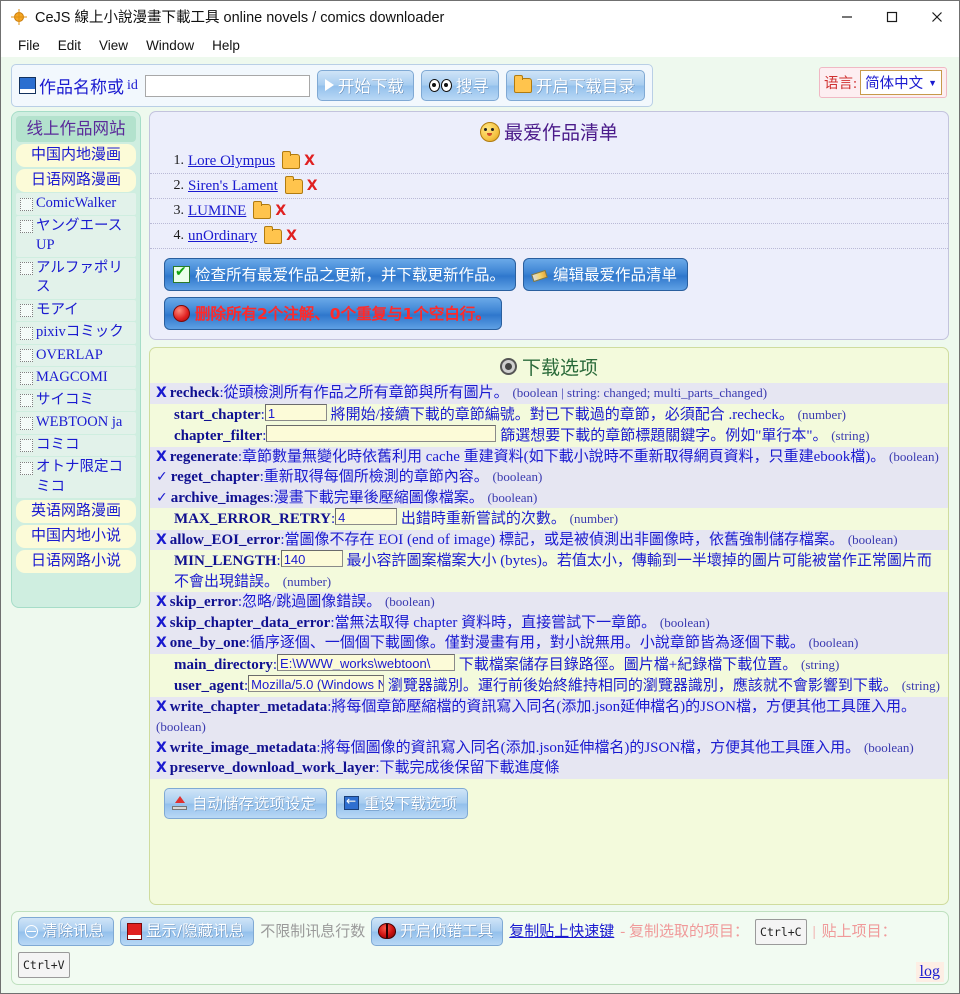 The height and width of the screenshot is (994, 960). I want to click on close-icon, so click(936, 16).